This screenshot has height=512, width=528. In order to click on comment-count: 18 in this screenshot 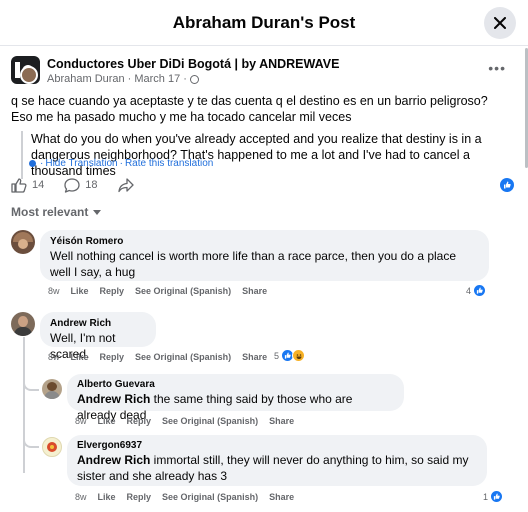, I will do `click(91, 185)`.